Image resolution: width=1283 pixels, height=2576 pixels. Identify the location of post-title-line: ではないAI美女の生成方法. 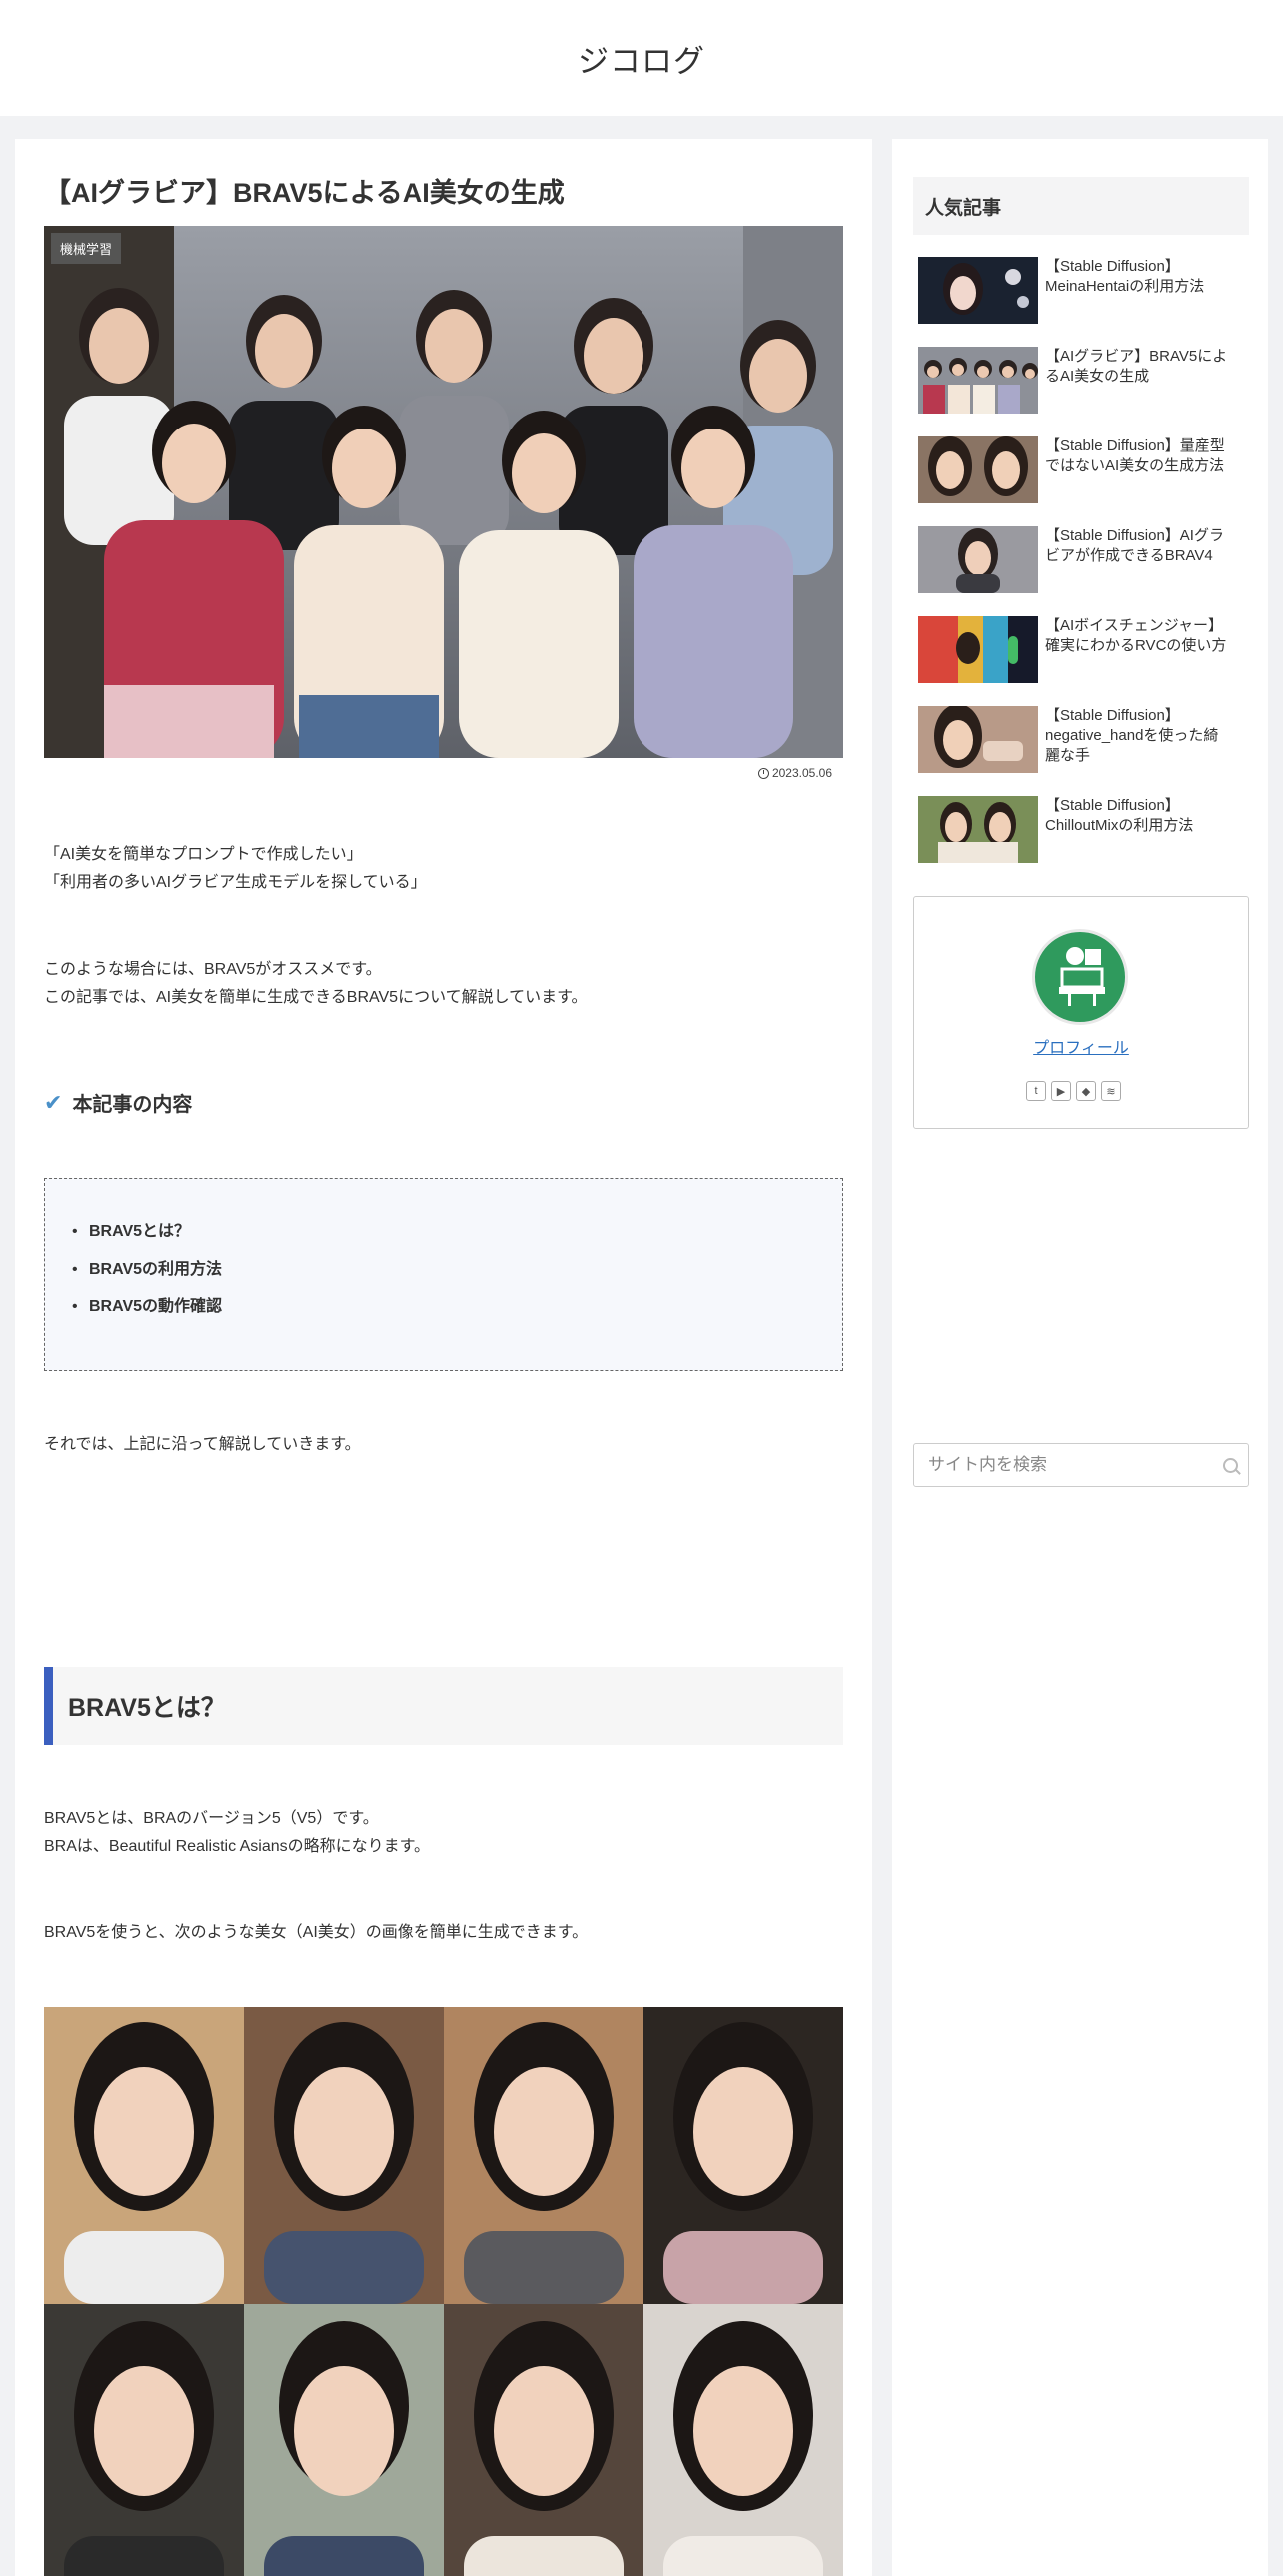
(1135, 466).